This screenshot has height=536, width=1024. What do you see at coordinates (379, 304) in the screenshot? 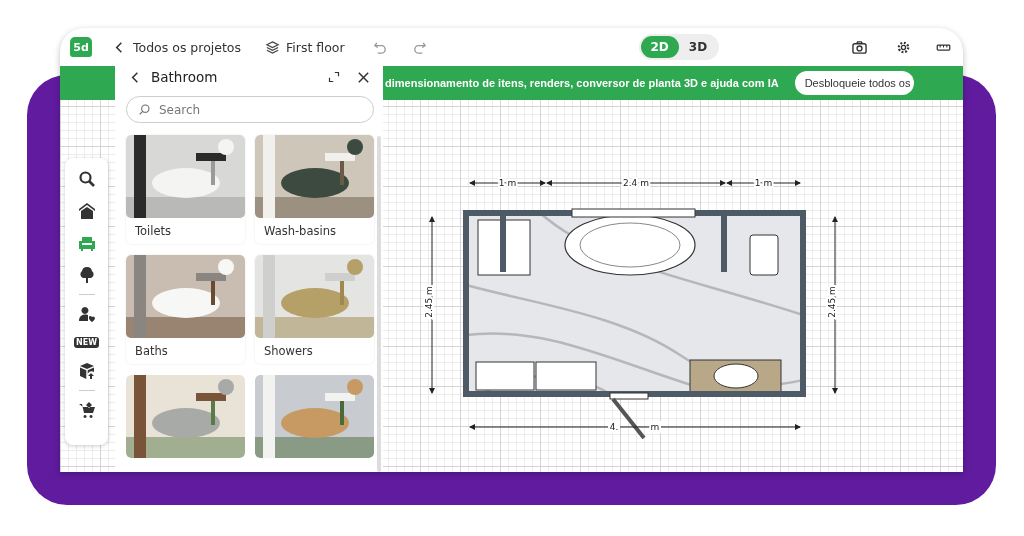
I see `scrollbar` at bounding box center [379, 304].